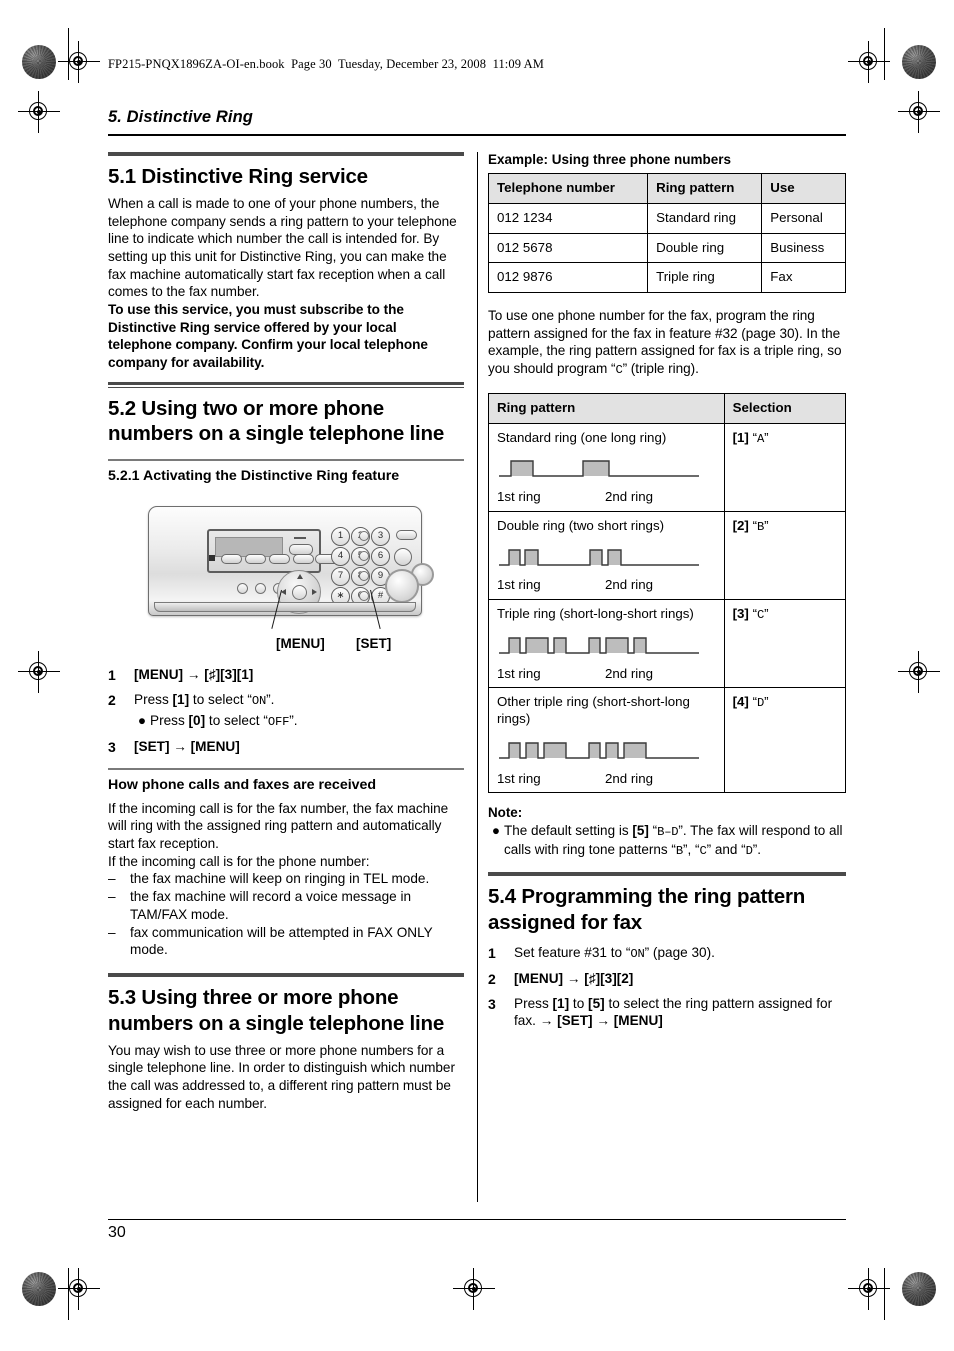 This screenshot has height=1351, width=954. I want to click on inline-text-run: D, so click(749, 851).